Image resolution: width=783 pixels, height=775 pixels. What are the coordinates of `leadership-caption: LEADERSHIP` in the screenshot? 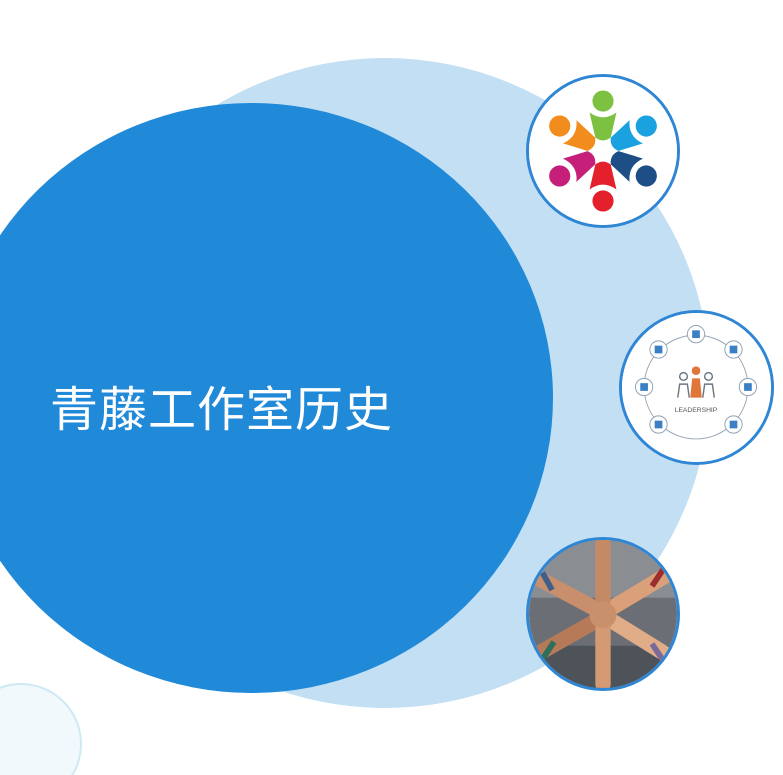 It's located at (696, 410).